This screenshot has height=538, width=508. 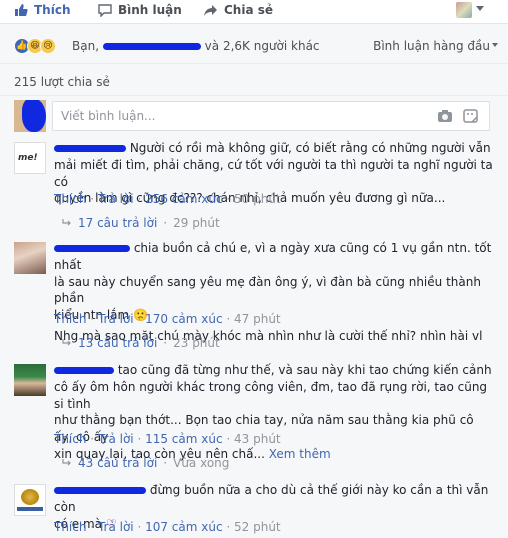 I want to click on comment-time: 43 phút, so click(x=257, y=439).